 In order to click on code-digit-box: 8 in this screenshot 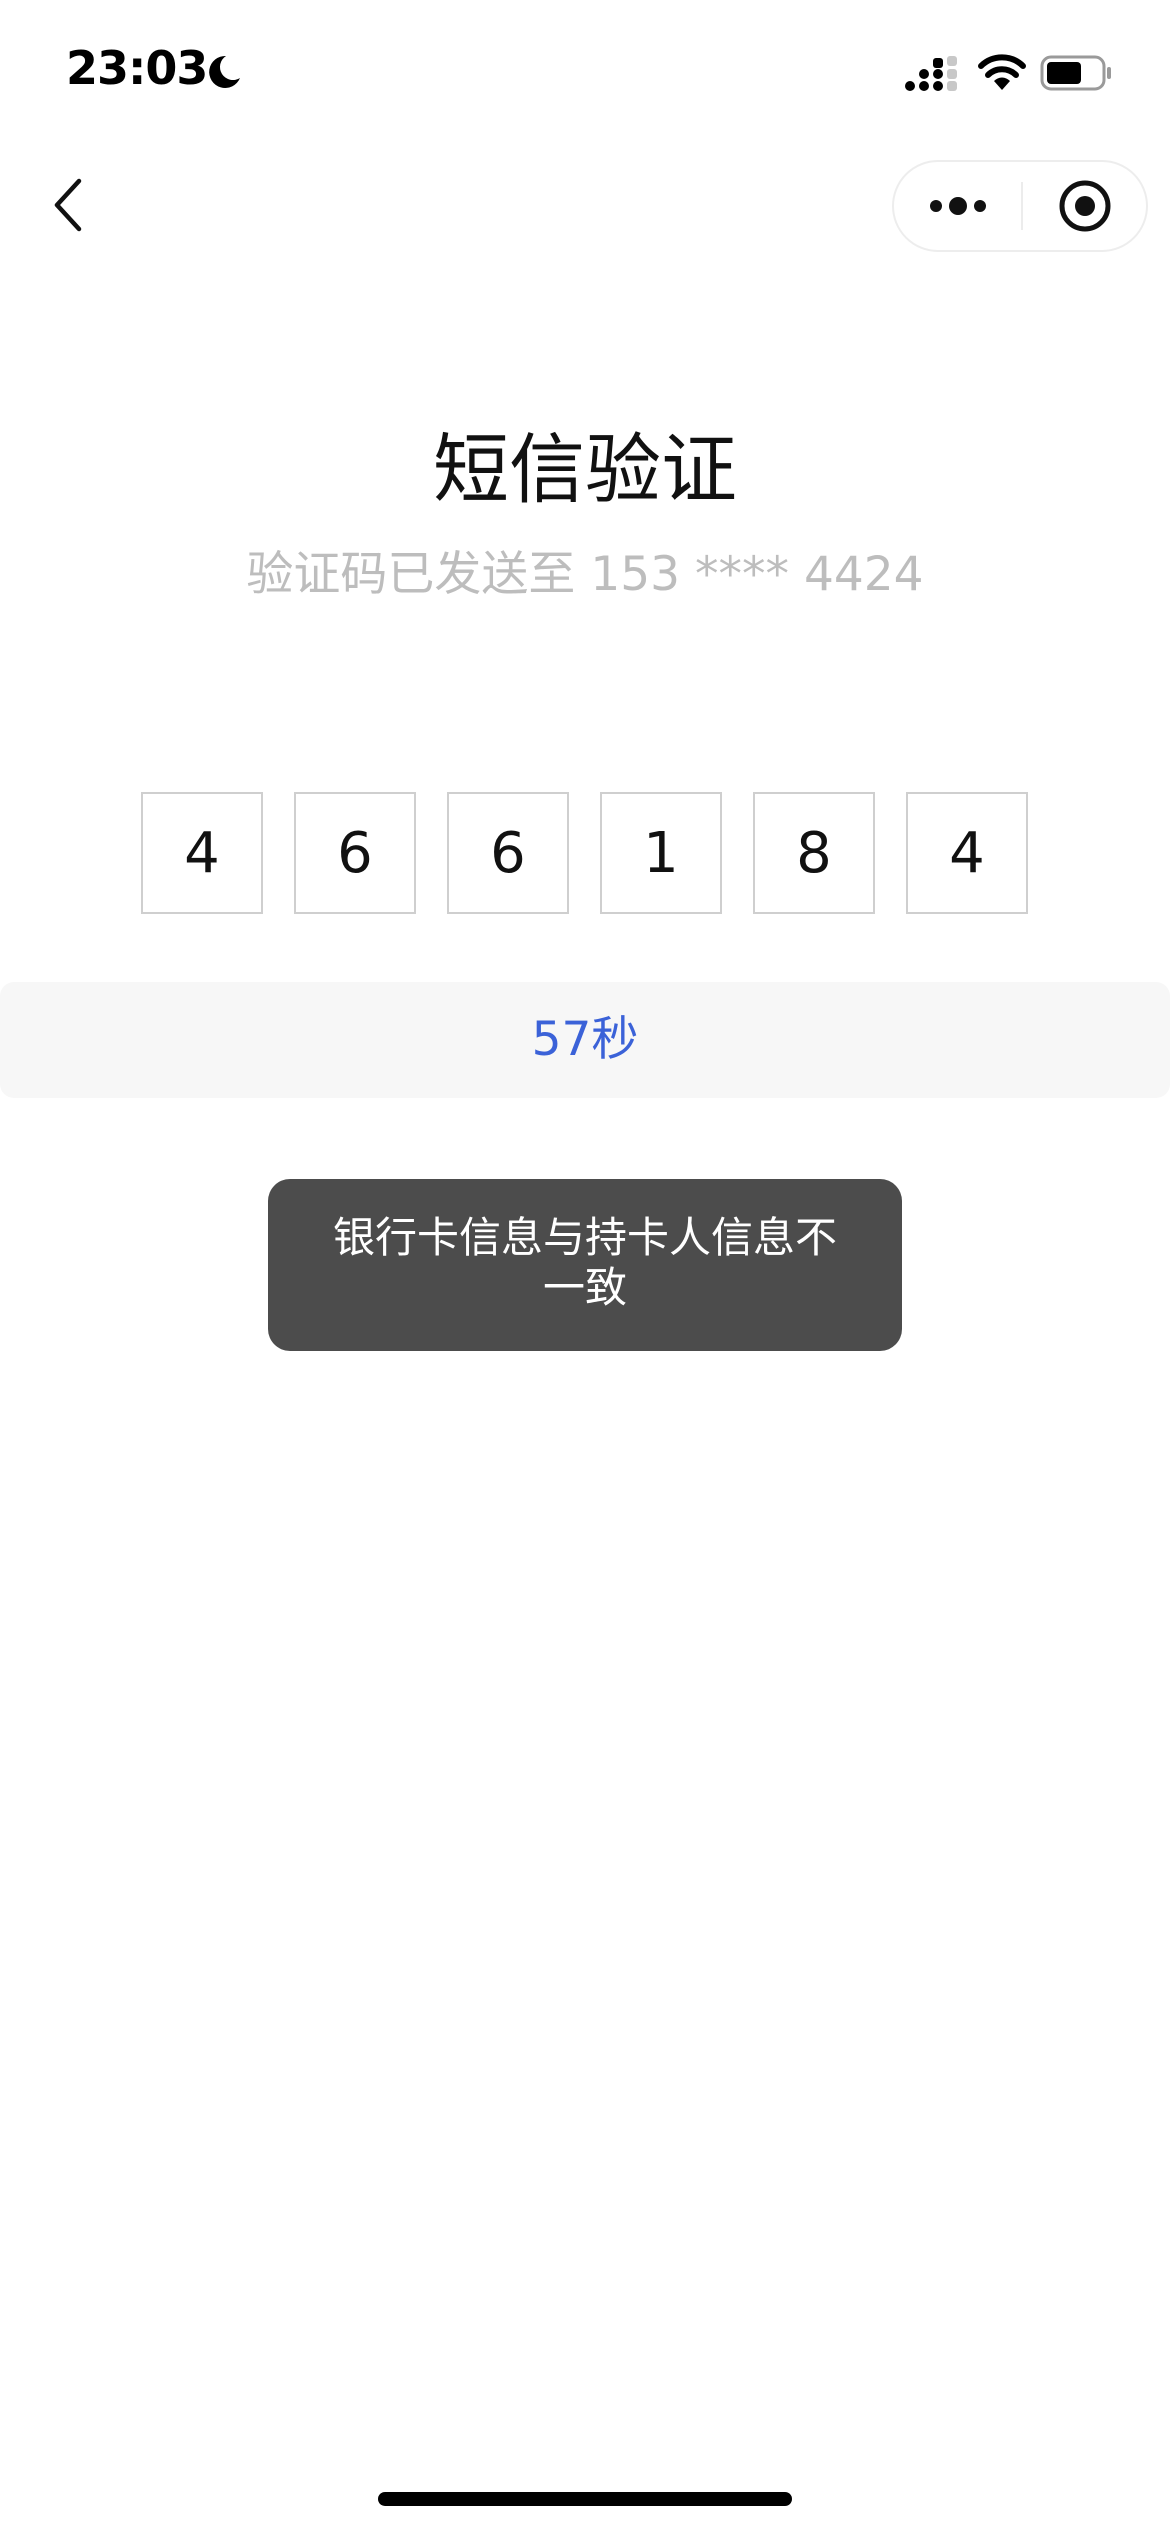, I will do `click(814, 853)`.